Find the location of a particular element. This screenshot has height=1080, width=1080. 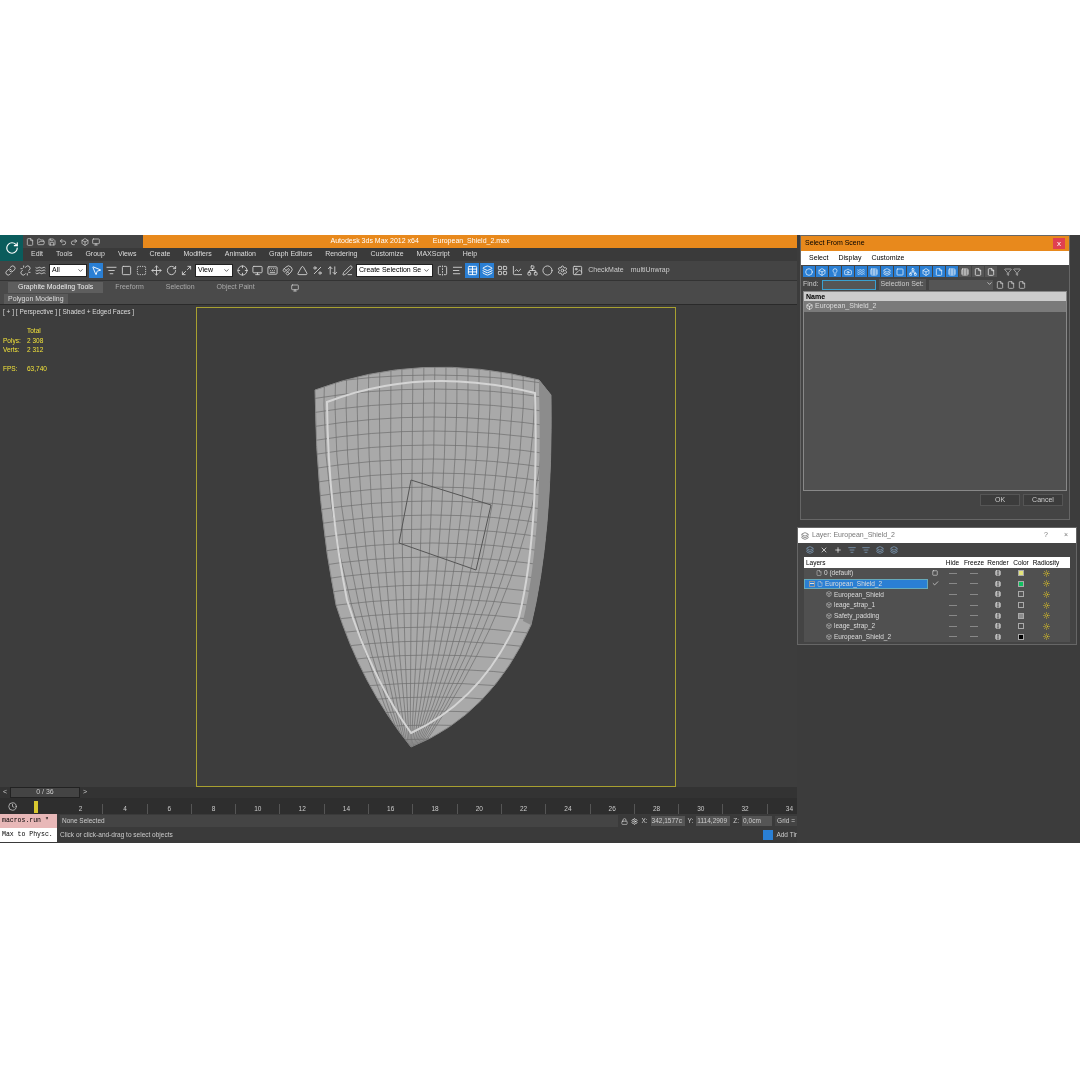

edit-selection-button is located at coordinates (347, 270).